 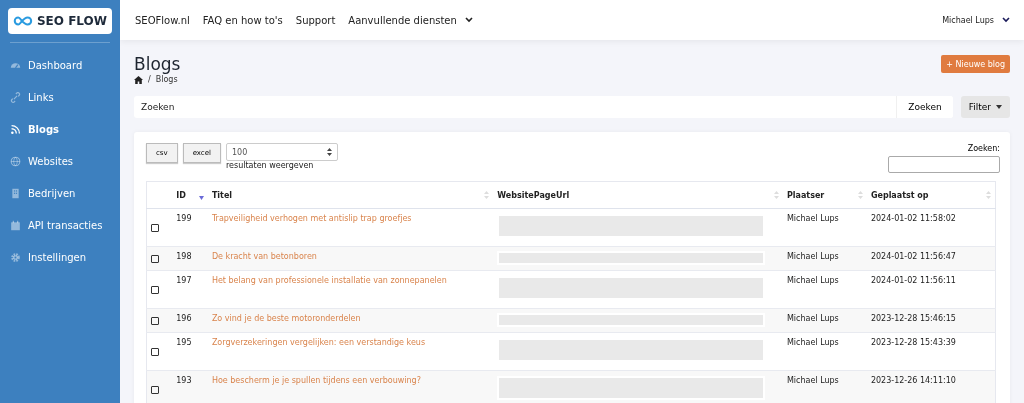 I want to click on date-cell: 2024-01-02 11:56:47, so click(x=913, y=256).